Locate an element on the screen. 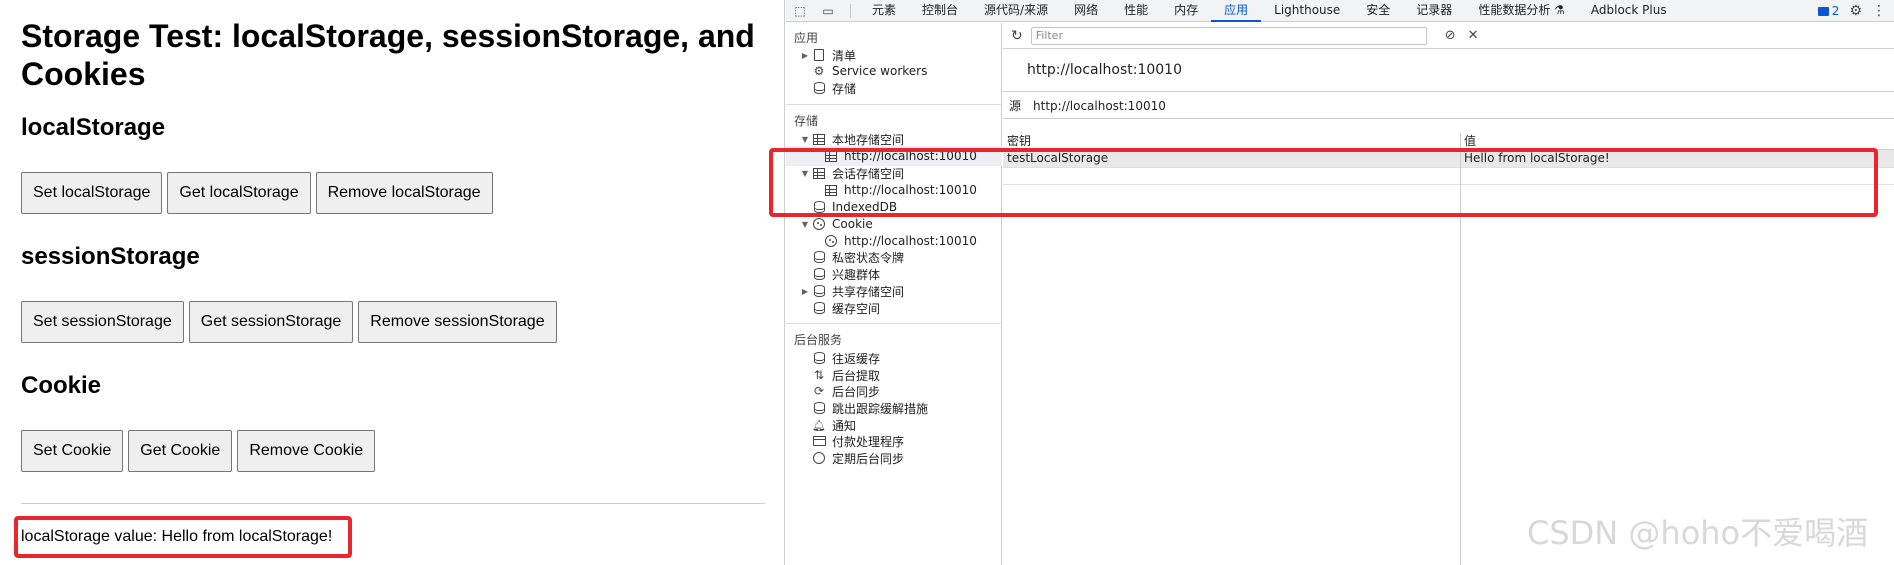 Image resolution: width=1894 pixels, height=565 pixels. tab-elements: 元素 is located at coordinates (884, 11).